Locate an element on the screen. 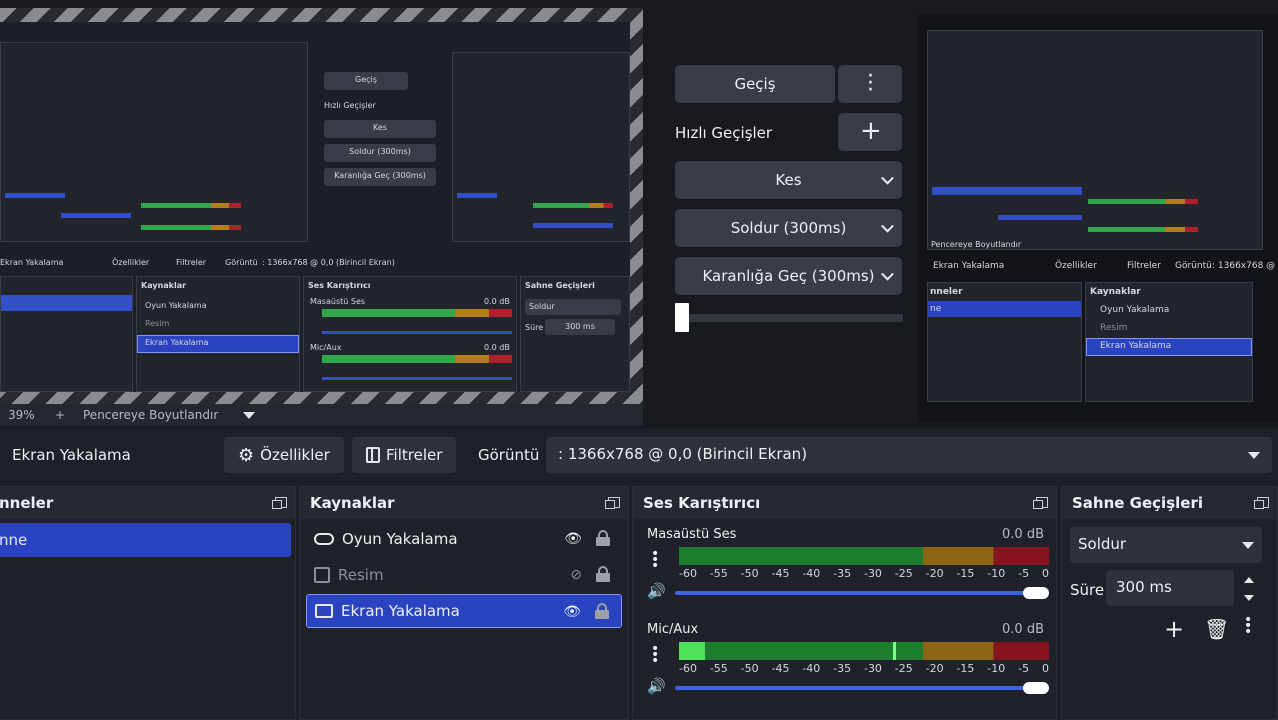  scenes-dock: nneler nne is located at coordinates (148, 603).